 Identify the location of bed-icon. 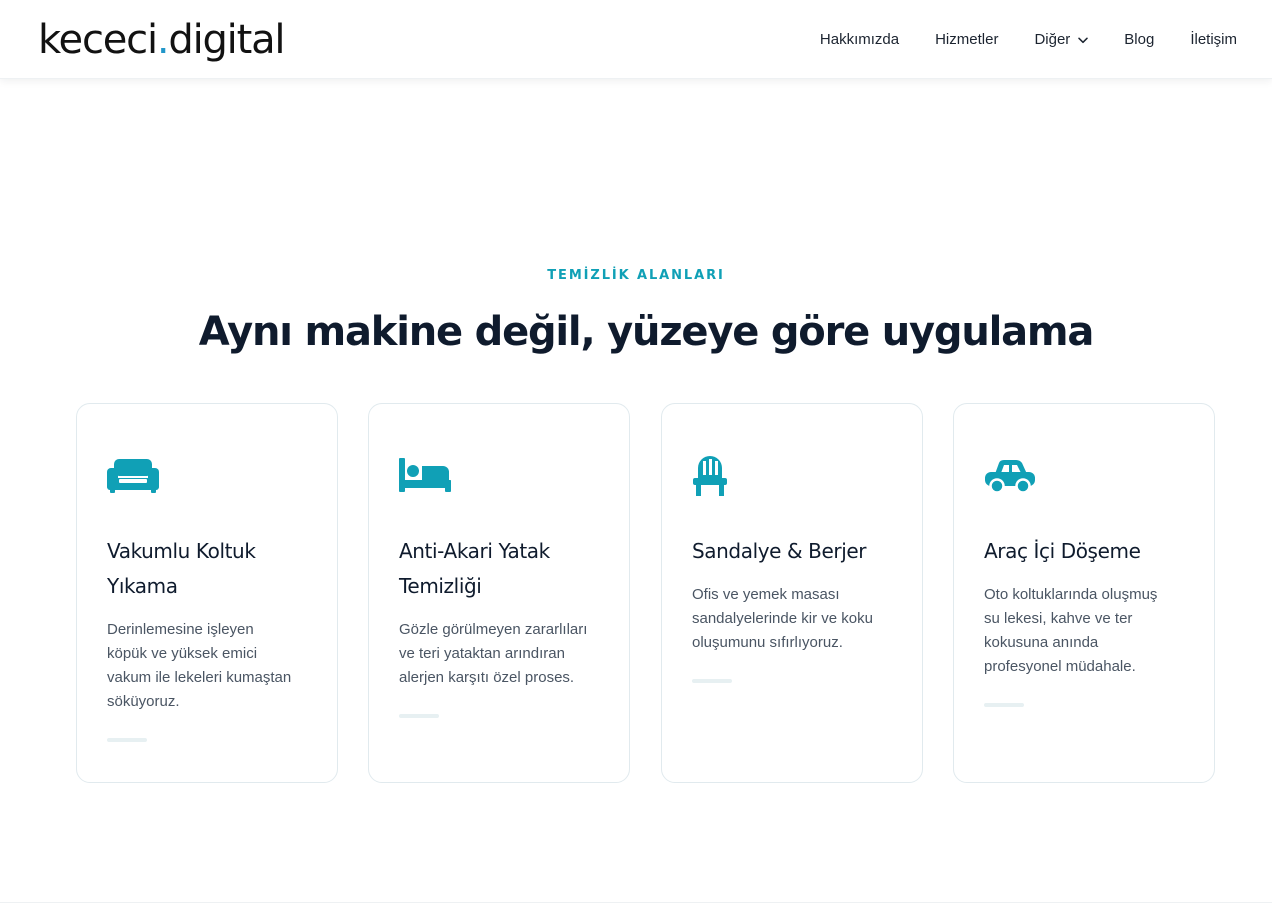
(425, 475).